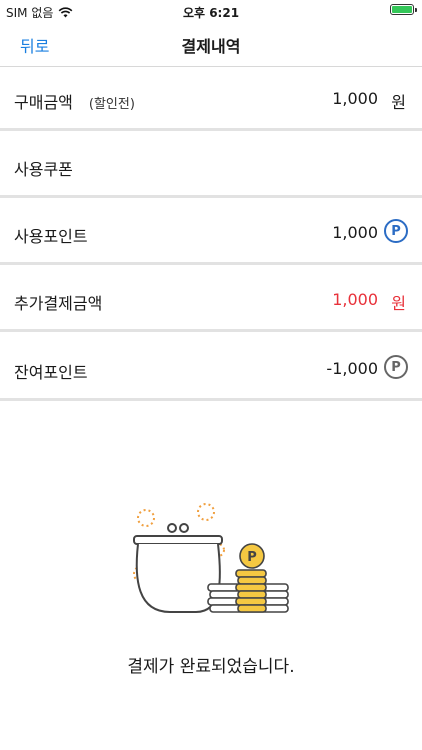 This screenshot has width=422, height=750. What do you see at coordinates (211, 233) in the screenshot?
I see `used-points-row: 사용포인트 1,000 P` at bounding box center [211, 233].